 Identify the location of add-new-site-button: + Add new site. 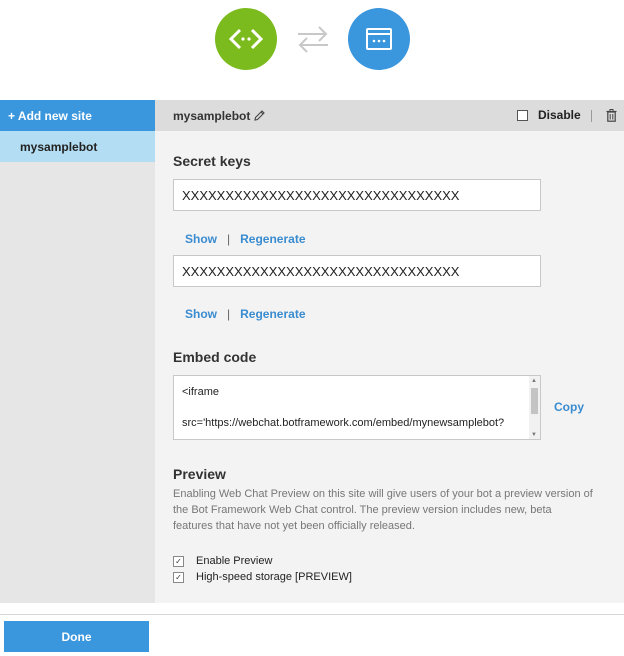
(77, 115).